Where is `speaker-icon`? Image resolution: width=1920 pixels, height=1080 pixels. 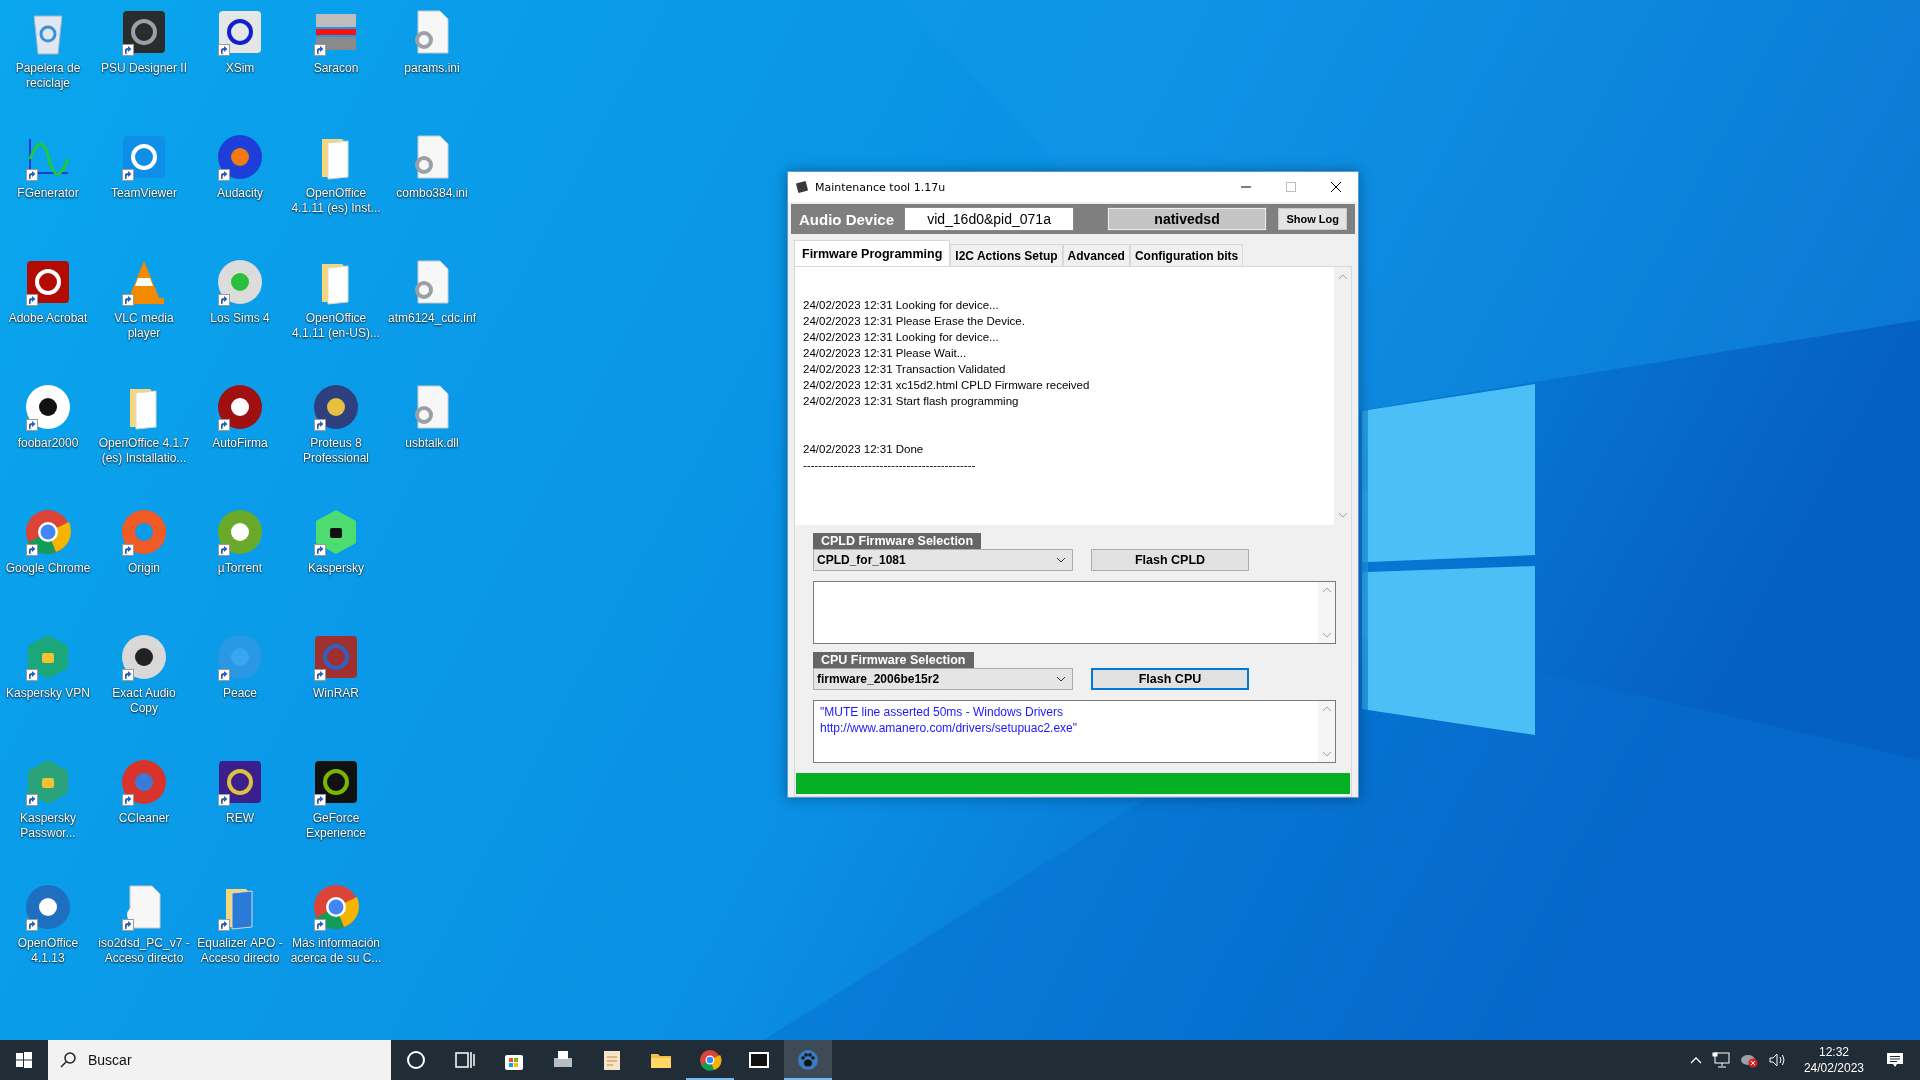
speaker-icon is located at coordinates (1776, 1060).